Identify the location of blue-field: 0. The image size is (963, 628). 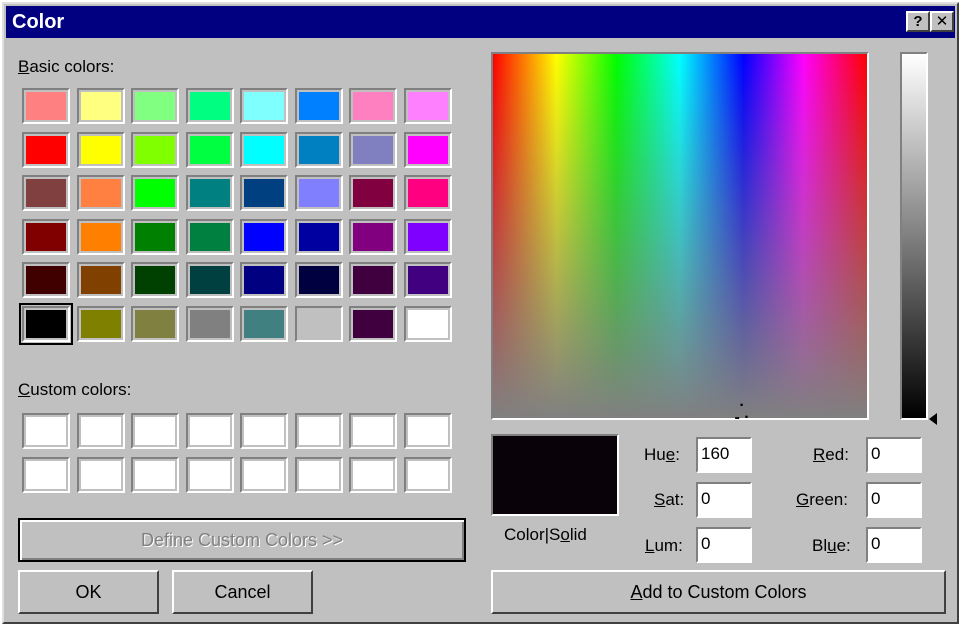
(894, 545).